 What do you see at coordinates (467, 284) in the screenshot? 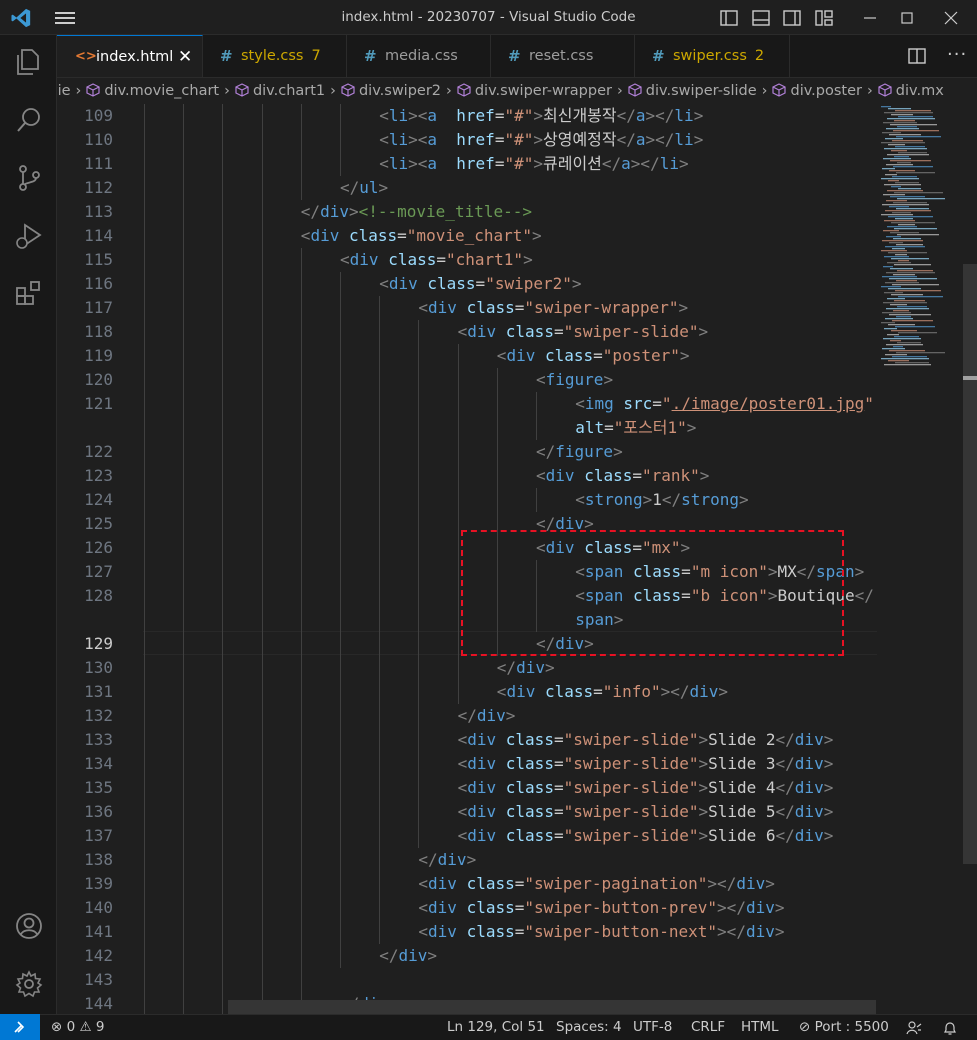
I see `code-line: 116 <div class="swiper2">` at bounding box center [467, 284].